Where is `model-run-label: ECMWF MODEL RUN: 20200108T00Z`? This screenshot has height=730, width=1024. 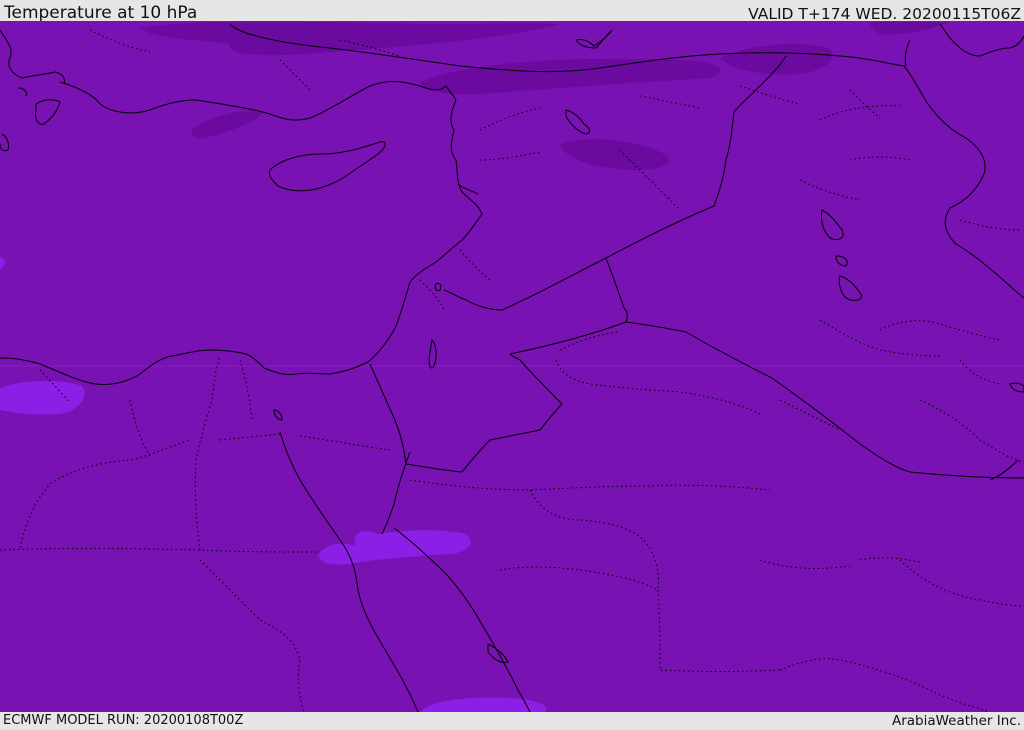 model-run-label: ECMWF MODEL RUN: 20200108T00Z is located at coordinates (123, 720).